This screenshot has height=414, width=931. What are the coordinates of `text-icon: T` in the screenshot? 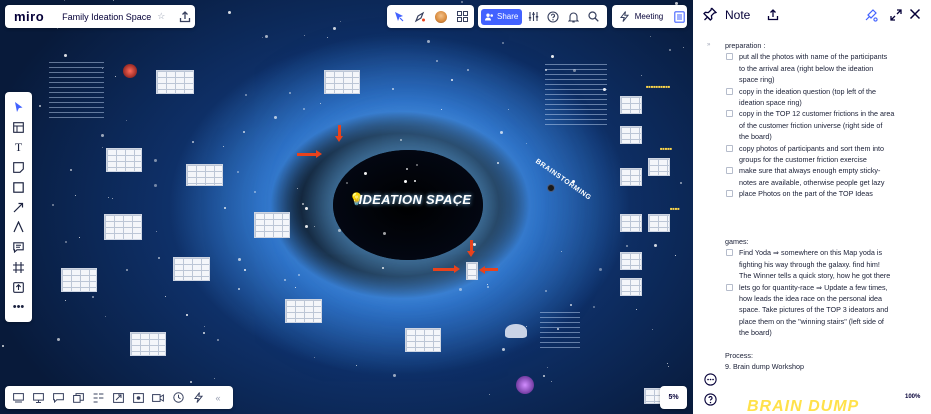 It's located at (19, 147).